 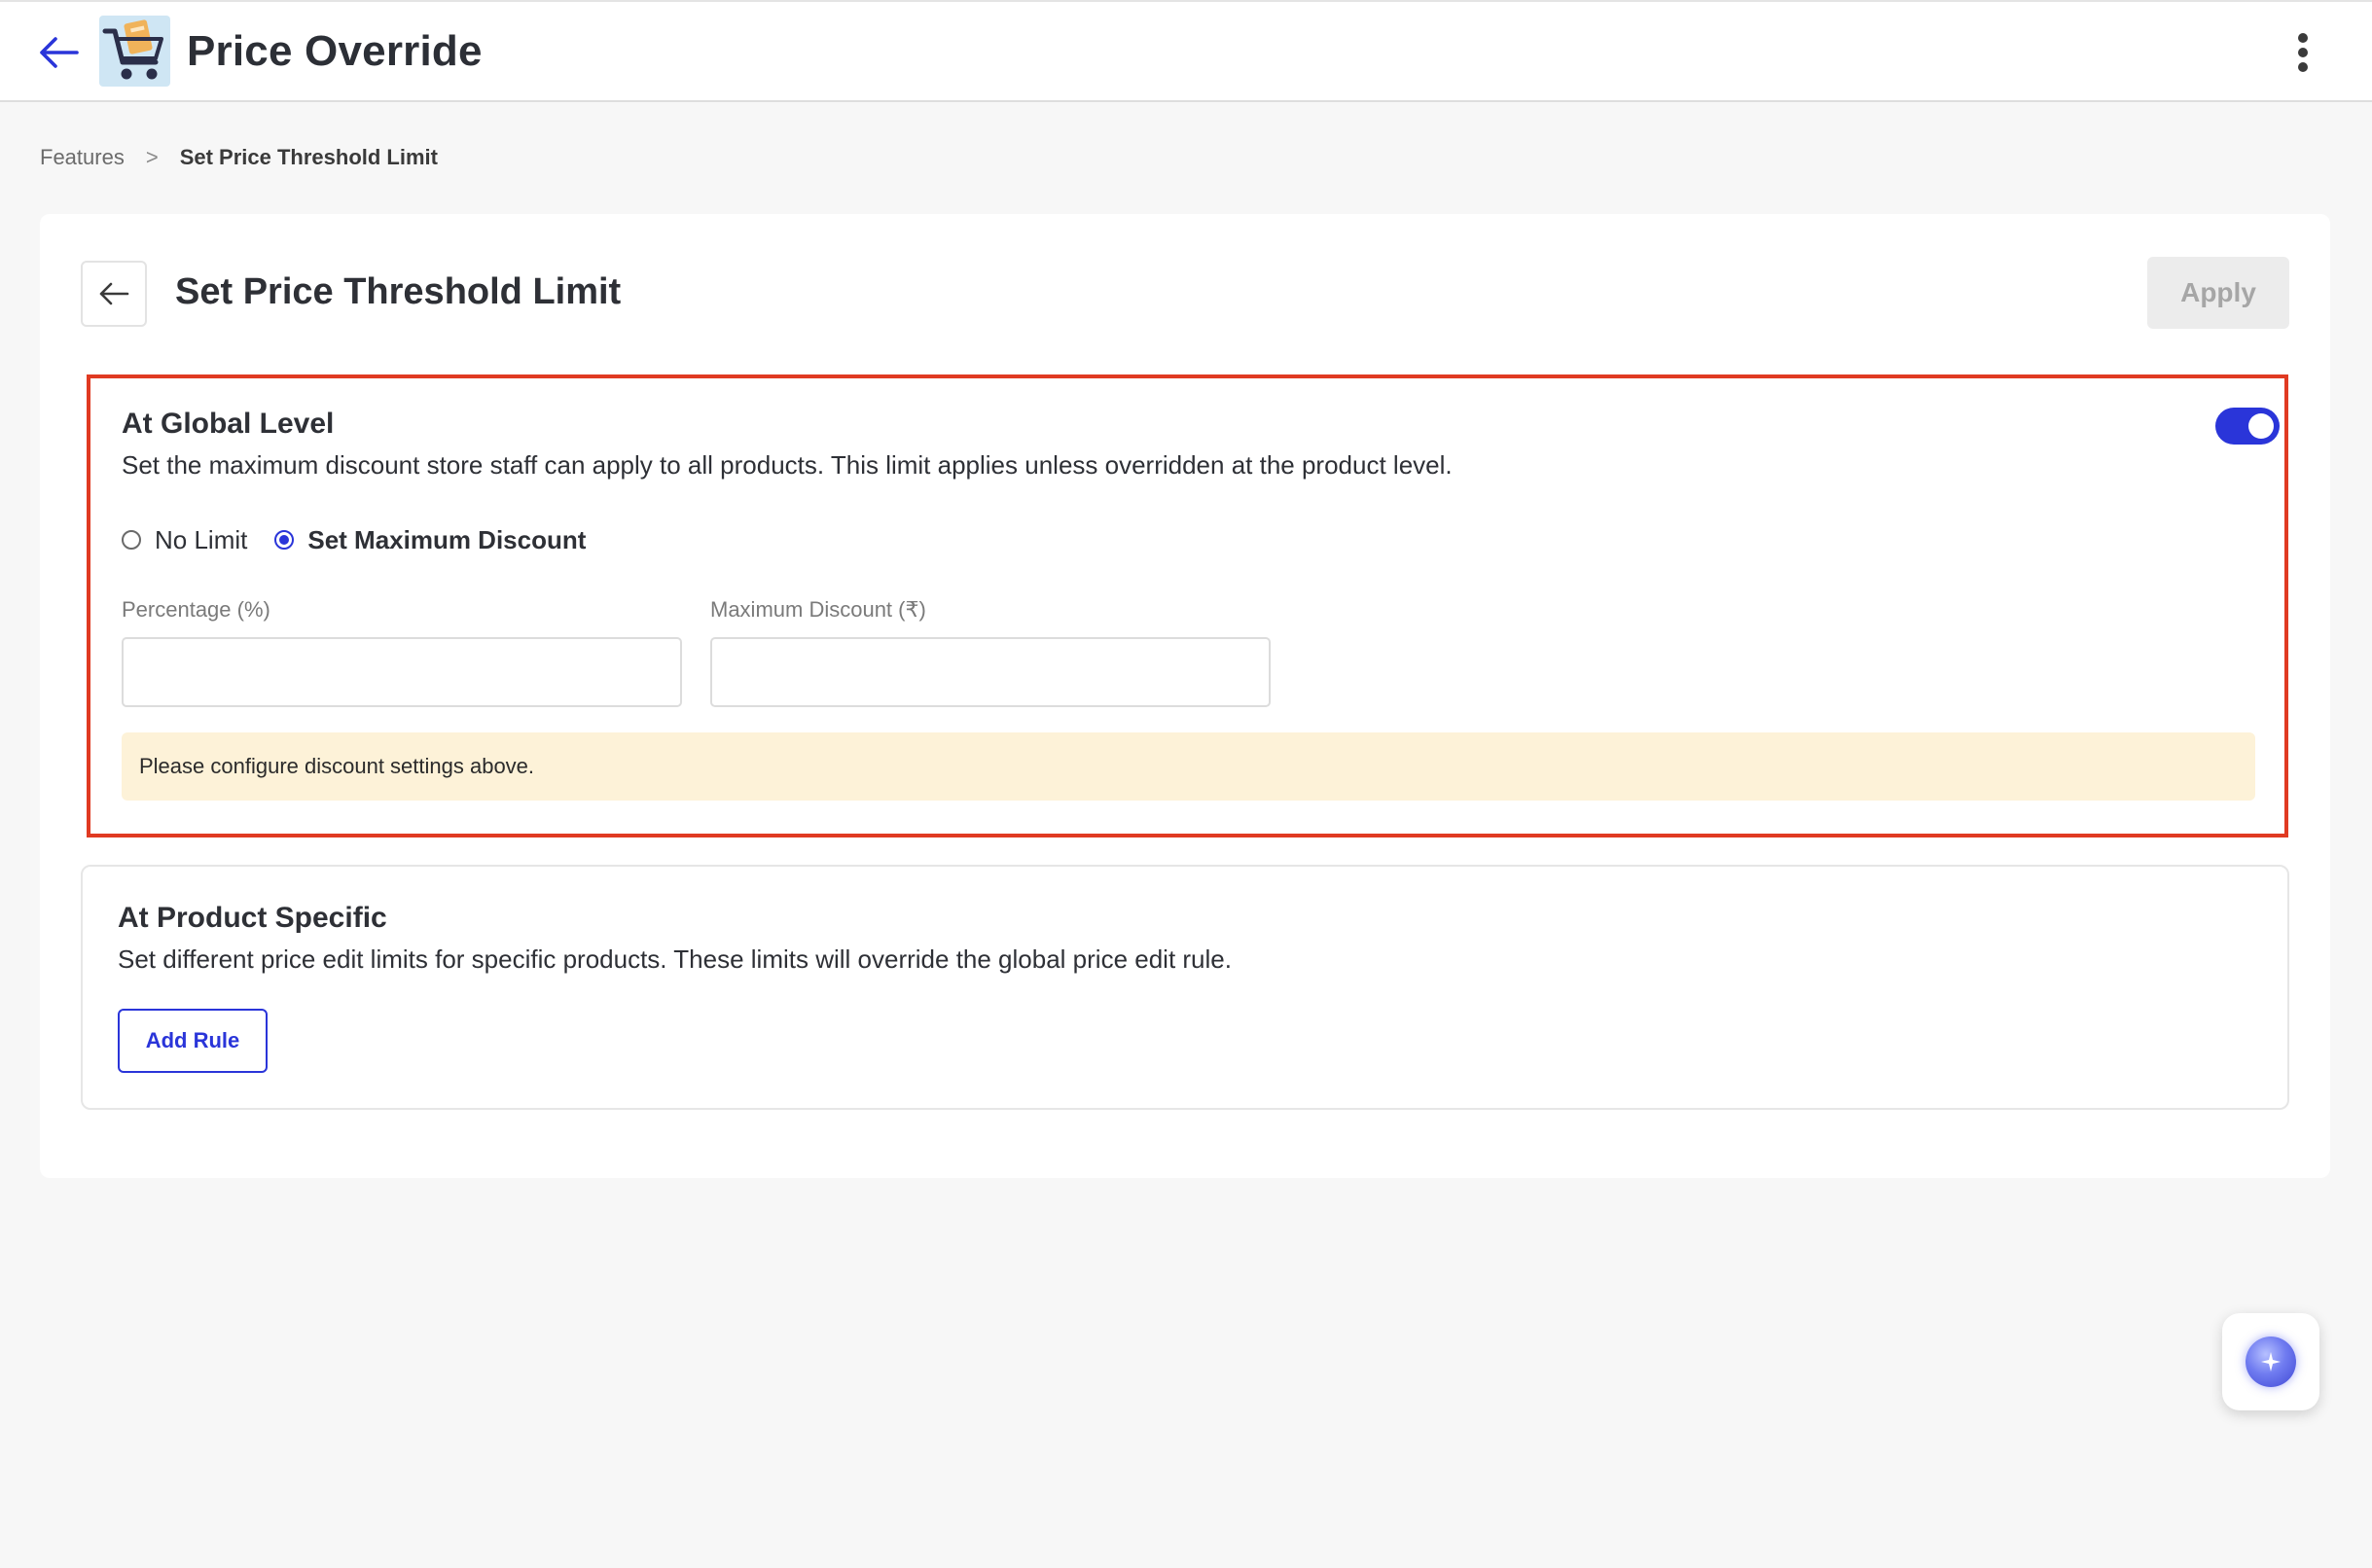 What do you see at coordinates (335, 51) in the screenshot?
I see `app-title: Price Override` at bounding box center [335, 51].